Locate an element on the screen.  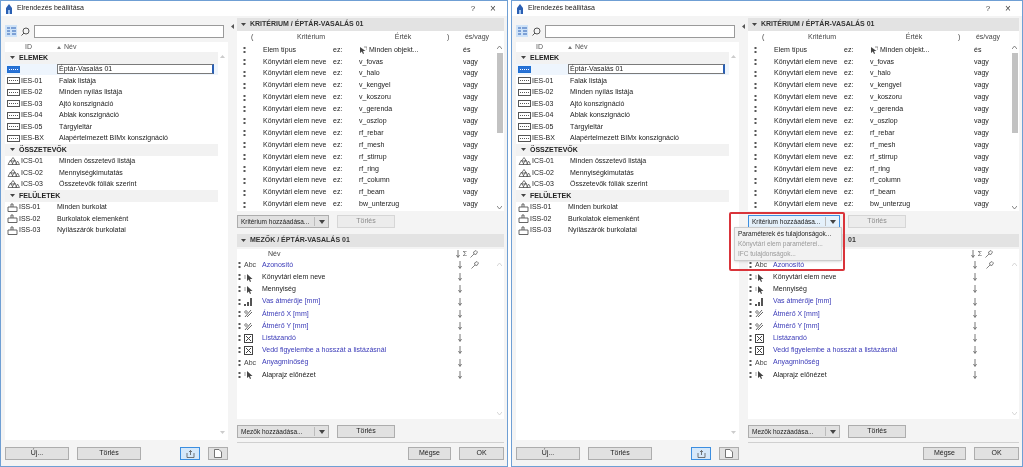
list-icon is located at coordinates (13, 69).